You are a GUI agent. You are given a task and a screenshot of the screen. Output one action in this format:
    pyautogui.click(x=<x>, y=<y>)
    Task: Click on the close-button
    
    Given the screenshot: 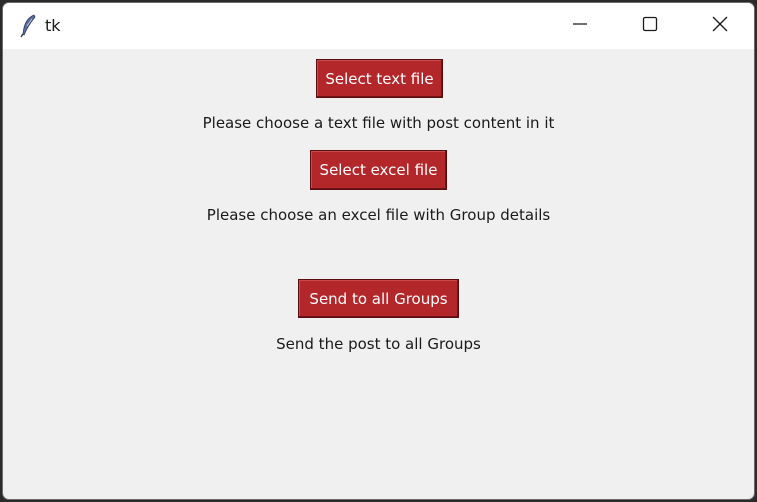 What is the action you would take?
    pyautogui.click(x=719, y=26)
    